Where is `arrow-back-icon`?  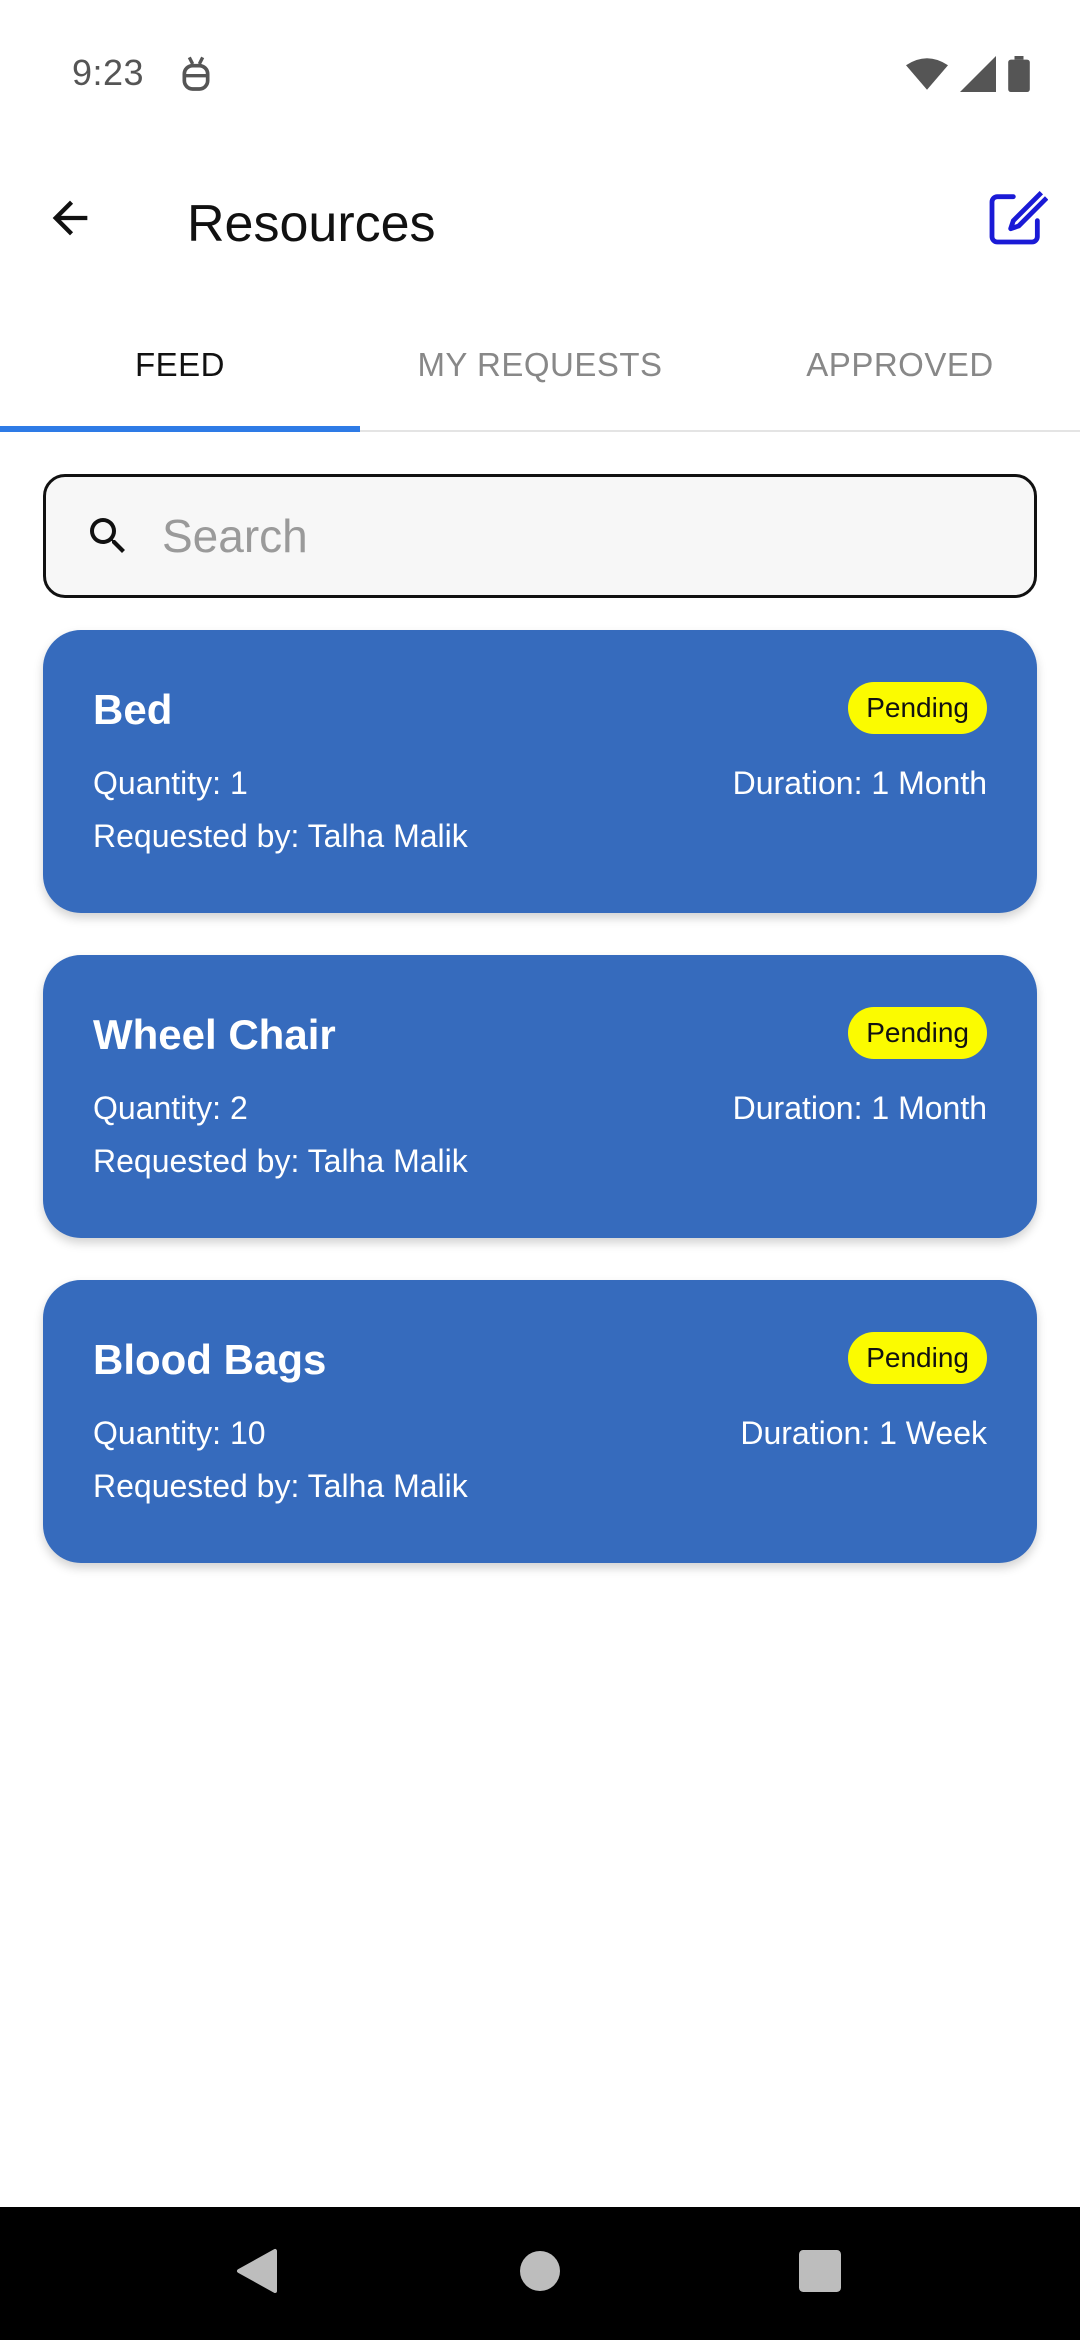
arrow-back-icon is located at coordinates (70, 220).